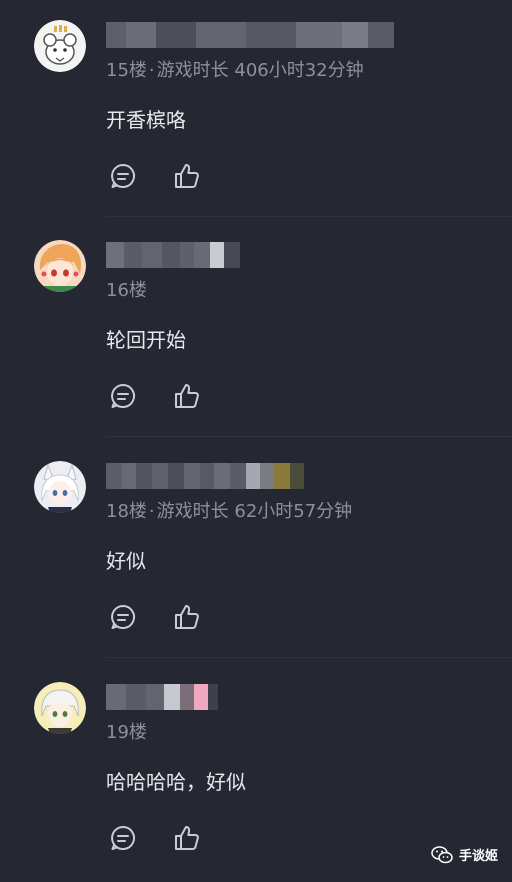 This screenshot has width=512, height=882. I want to click on floor-meta: 16楼, so click(126, 289).